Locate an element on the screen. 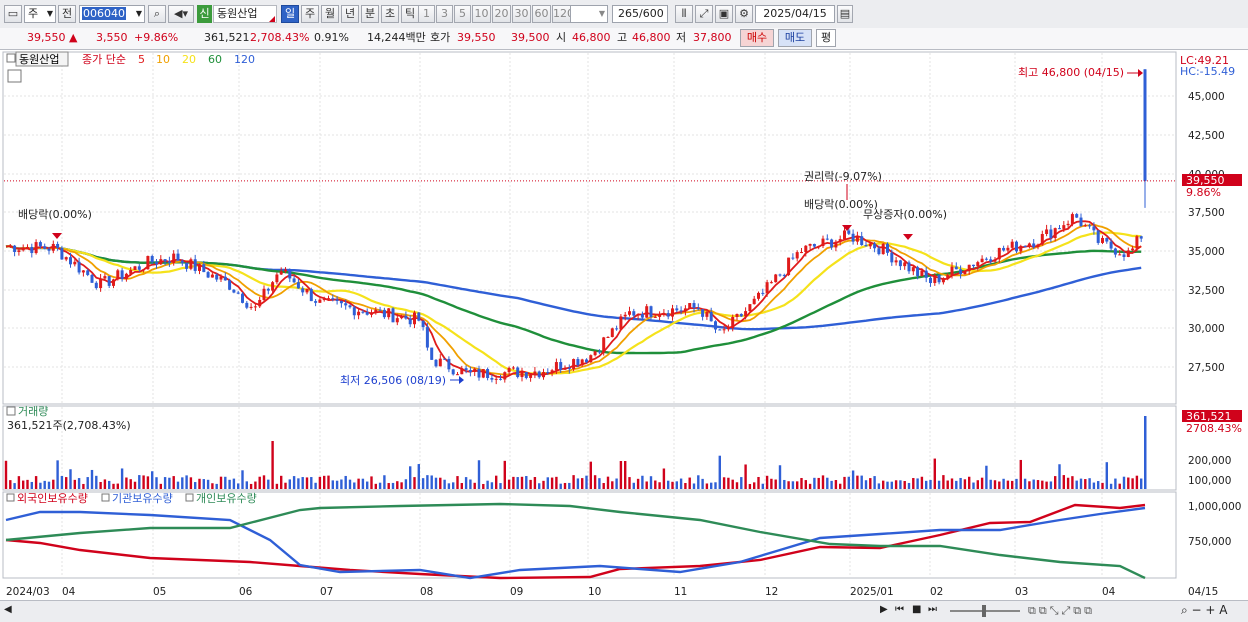 The width and height of the screenshot is (1248, 622). sell-button: 매도 is located at coordinates (795, 38).